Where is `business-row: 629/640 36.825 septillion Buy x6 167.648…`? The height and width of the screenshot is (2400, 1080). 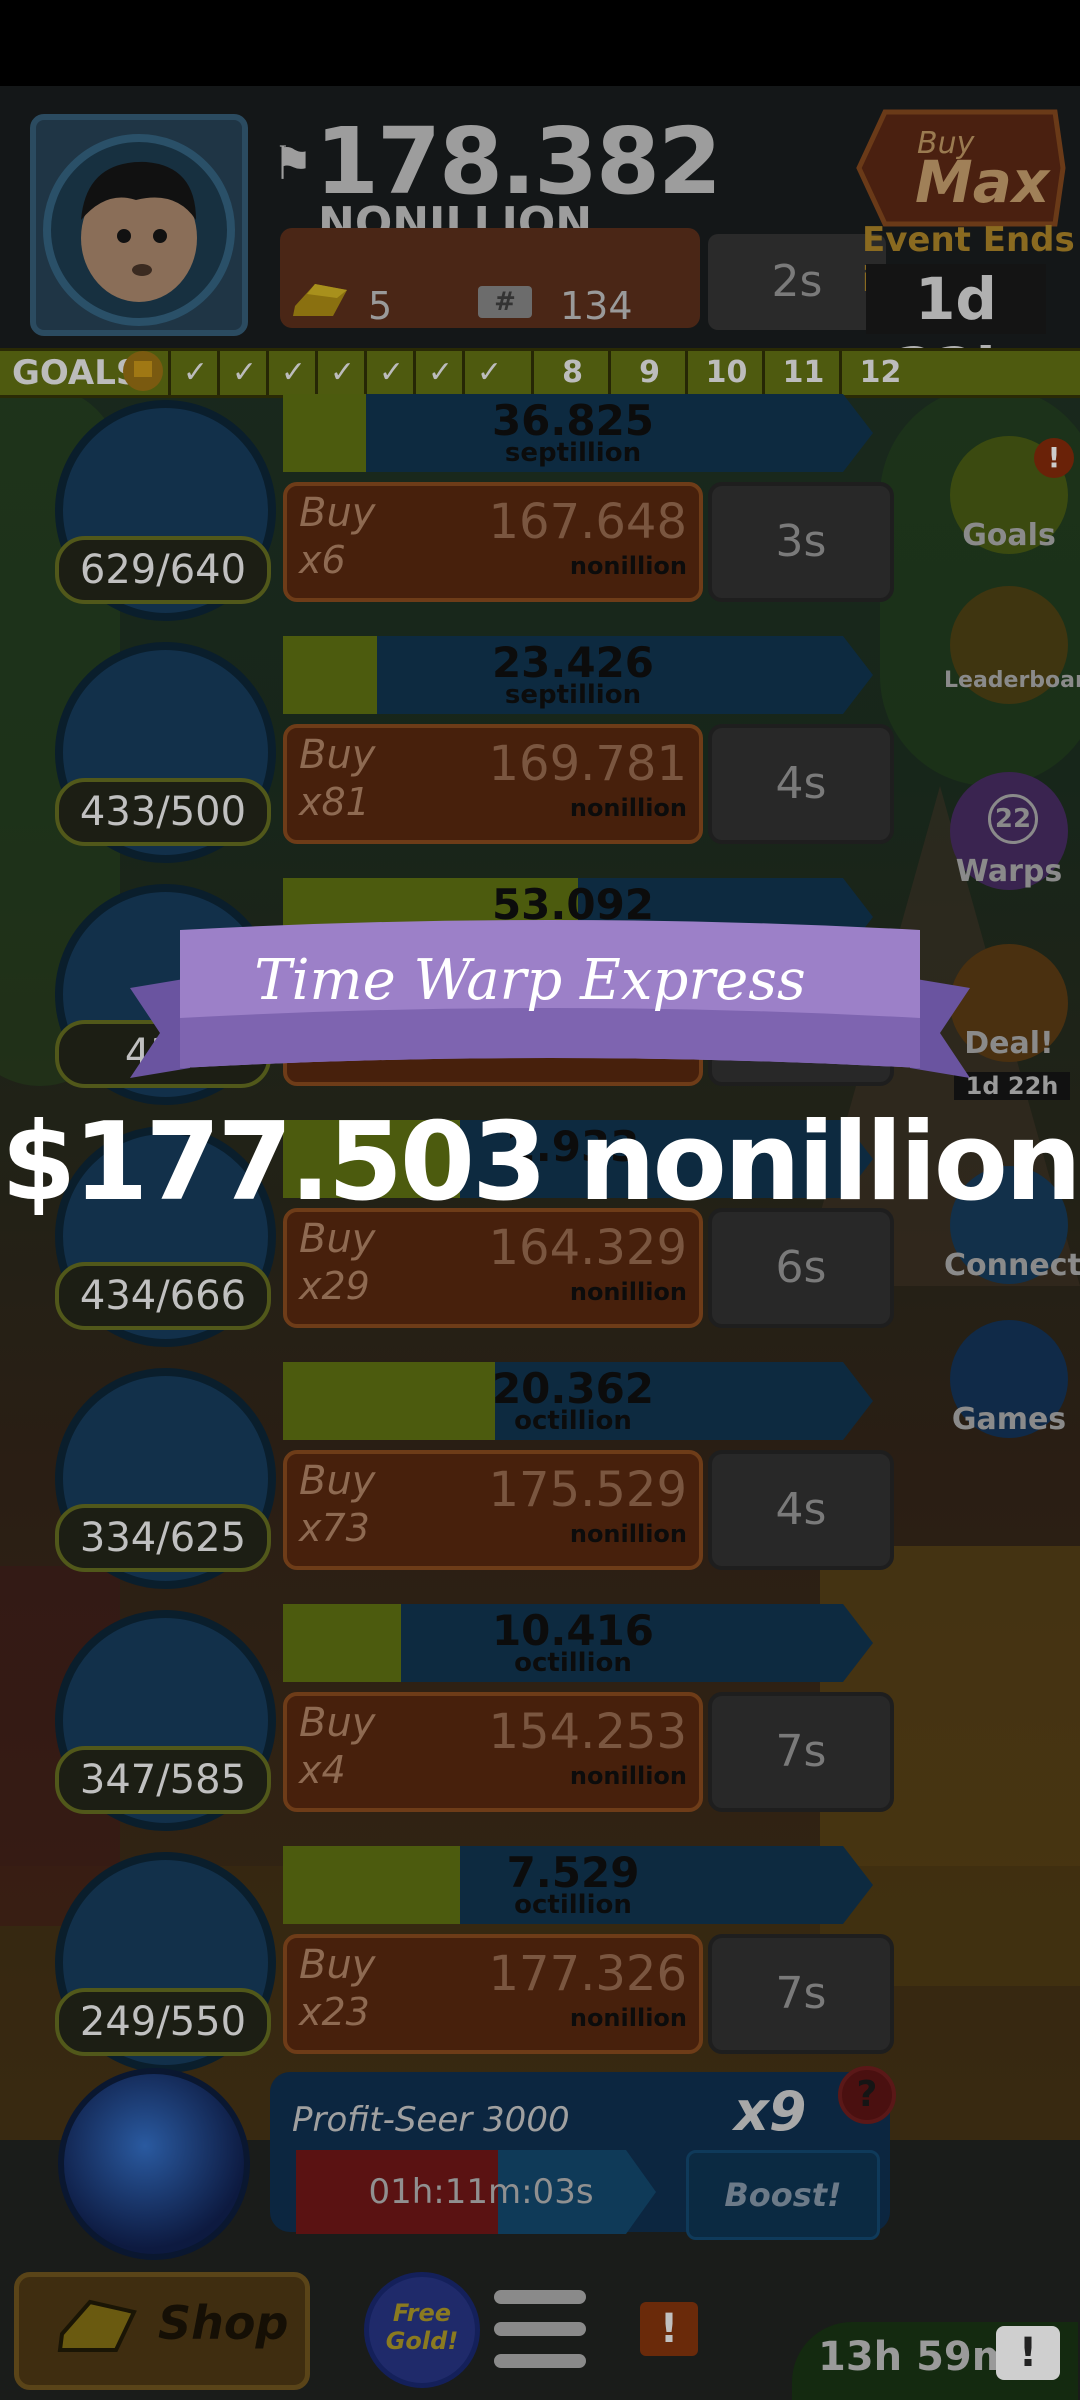 business-row: 629/640 36.825 septillion Buy x6 167.648… is located at coordinates (450, 504).